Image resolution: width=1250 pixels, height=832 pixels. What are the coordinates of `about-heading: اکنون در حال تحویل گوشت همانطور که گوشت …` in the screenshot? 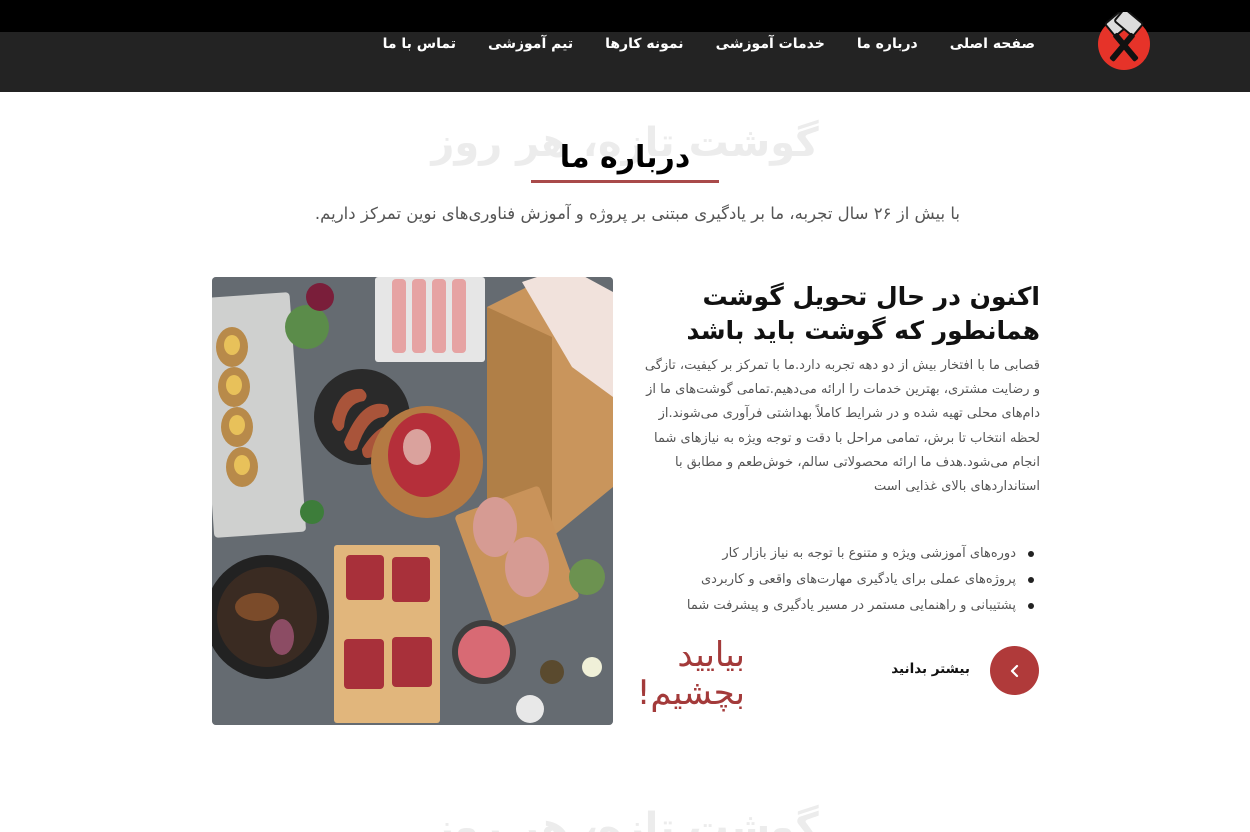 It's located at (840, 314).